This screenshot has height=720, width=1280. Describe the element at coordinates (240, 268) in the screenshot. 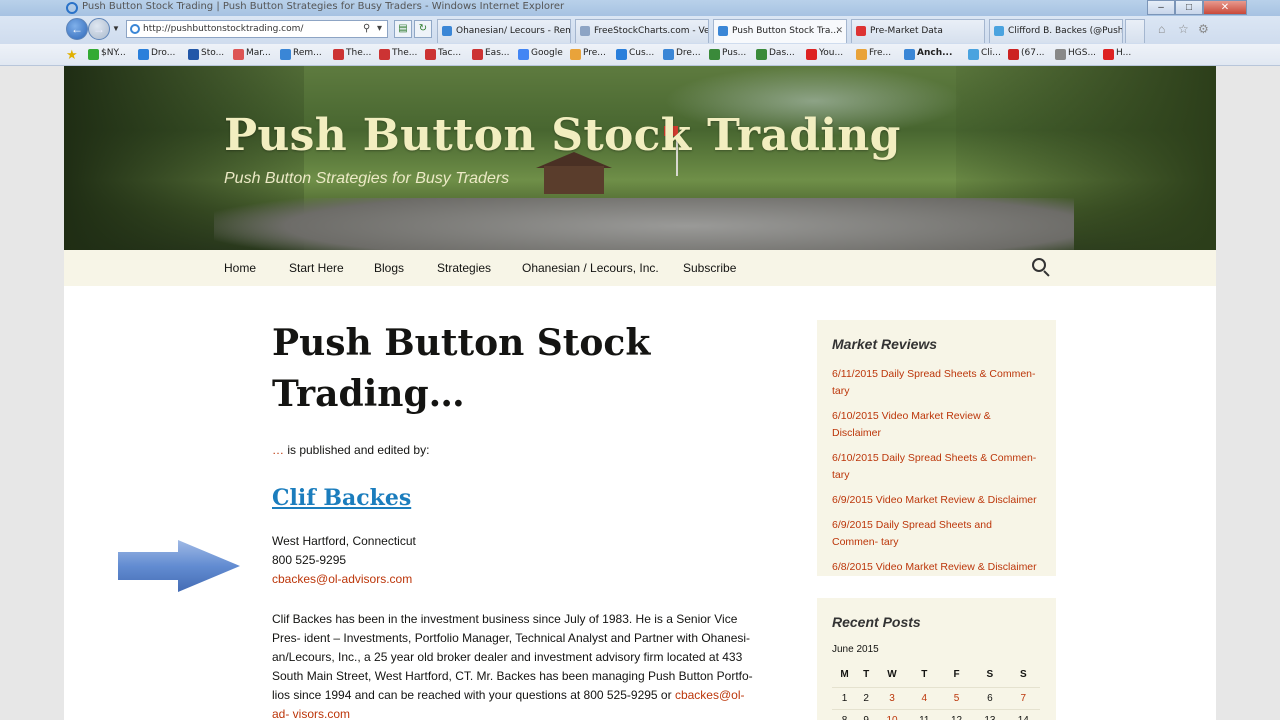

I see `nav-home: Home` at that location.